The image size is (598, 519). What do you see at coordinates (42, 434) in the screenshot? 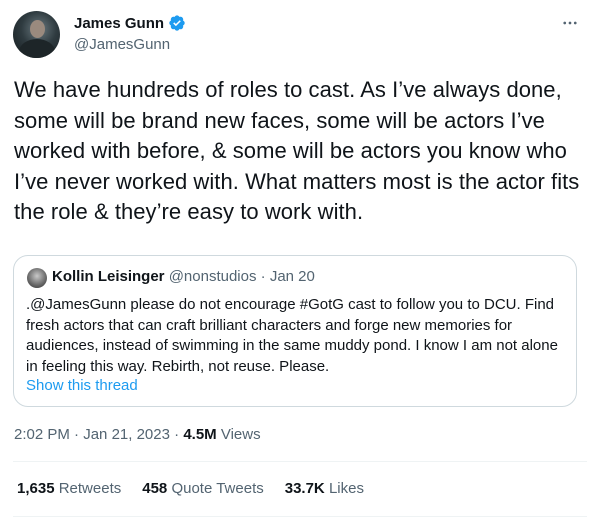
I see `tweet-time: 2:02 PM` at bounding box center [42, 434].